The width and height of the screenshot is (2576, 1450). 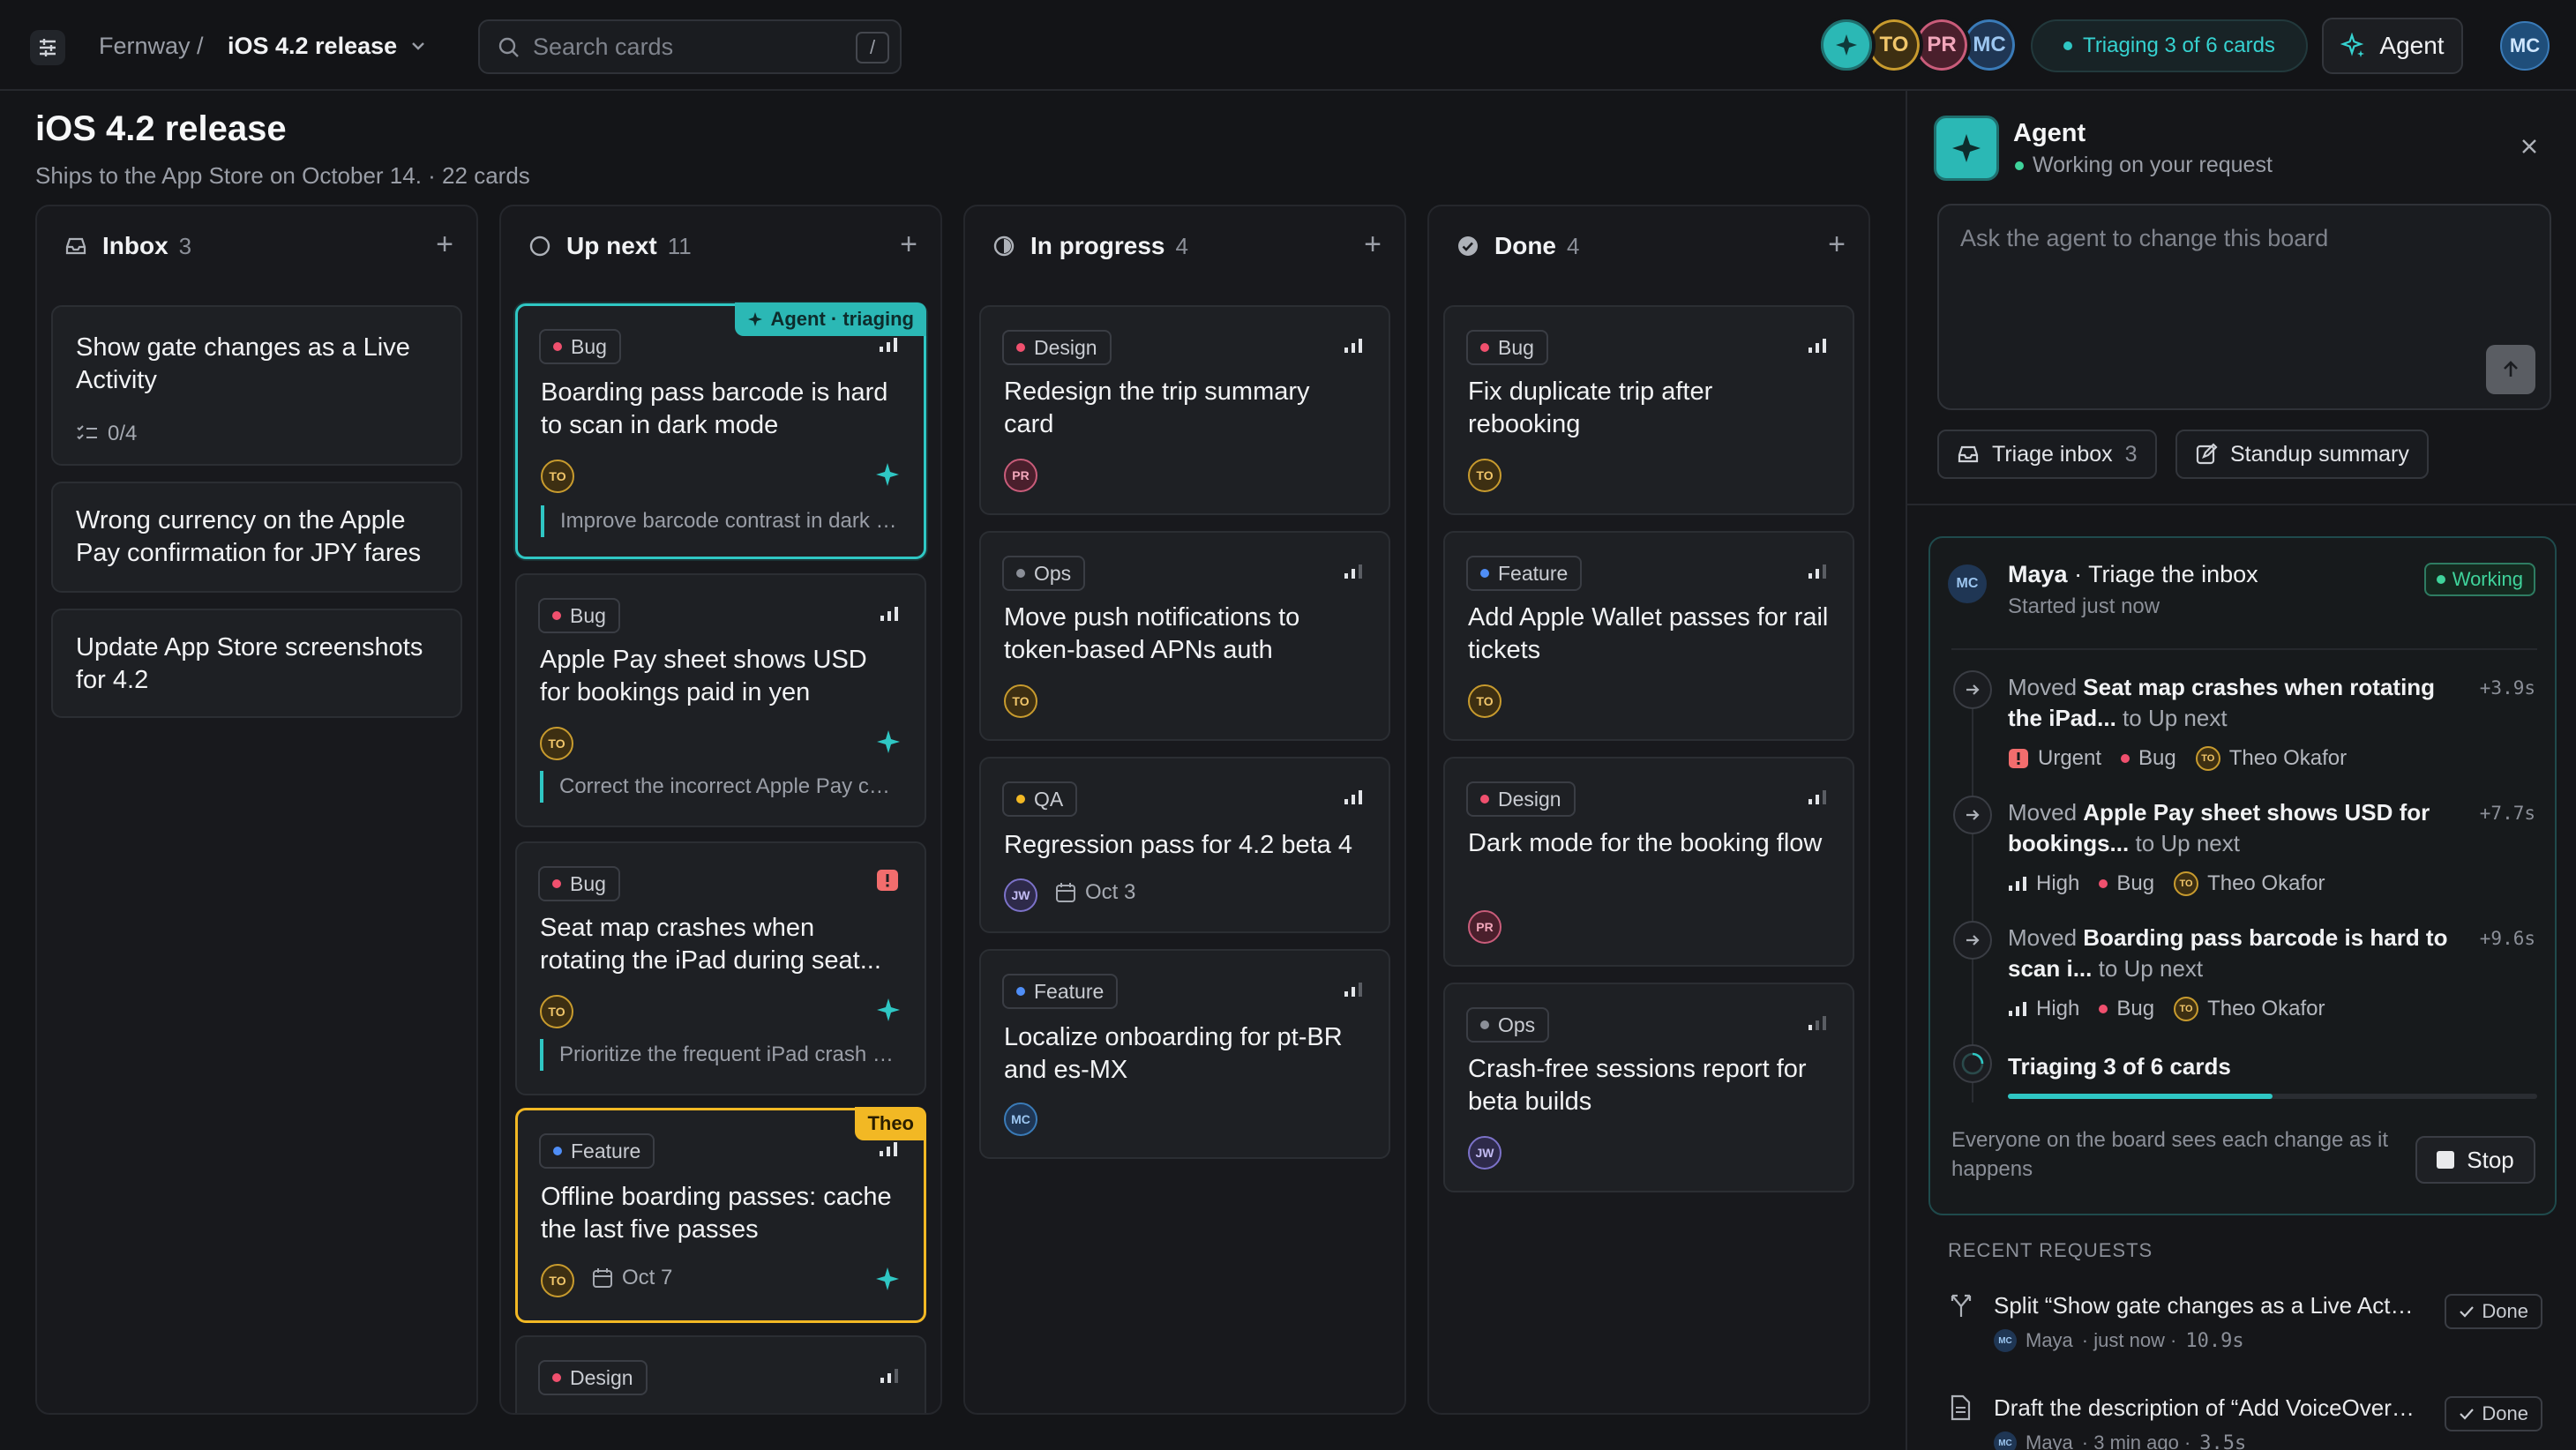 What do you see at coordinates (603, 47) in the screenshot?
I see `search-input: Search cards` at bounding box center [603, 47].